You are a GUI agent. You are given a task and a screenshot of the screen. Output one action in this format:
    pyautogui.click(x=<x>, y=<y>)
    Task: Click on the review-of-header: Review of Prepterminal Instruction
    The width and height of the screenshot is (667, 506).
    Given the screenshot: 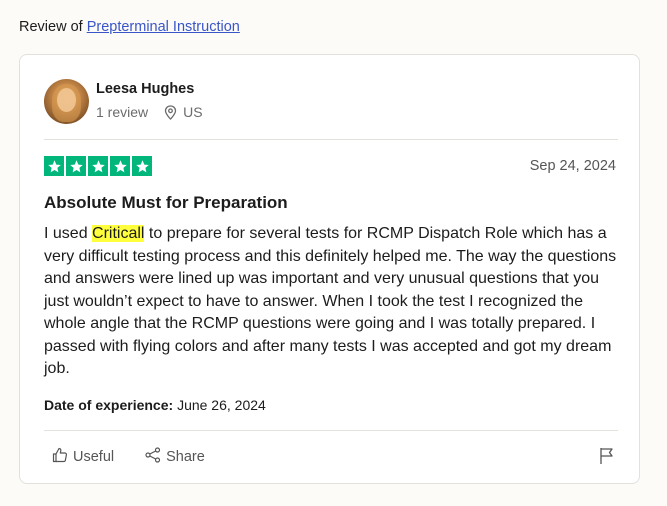 What is the action you would take?
    pyautogui.click(x=129, y=27)
    